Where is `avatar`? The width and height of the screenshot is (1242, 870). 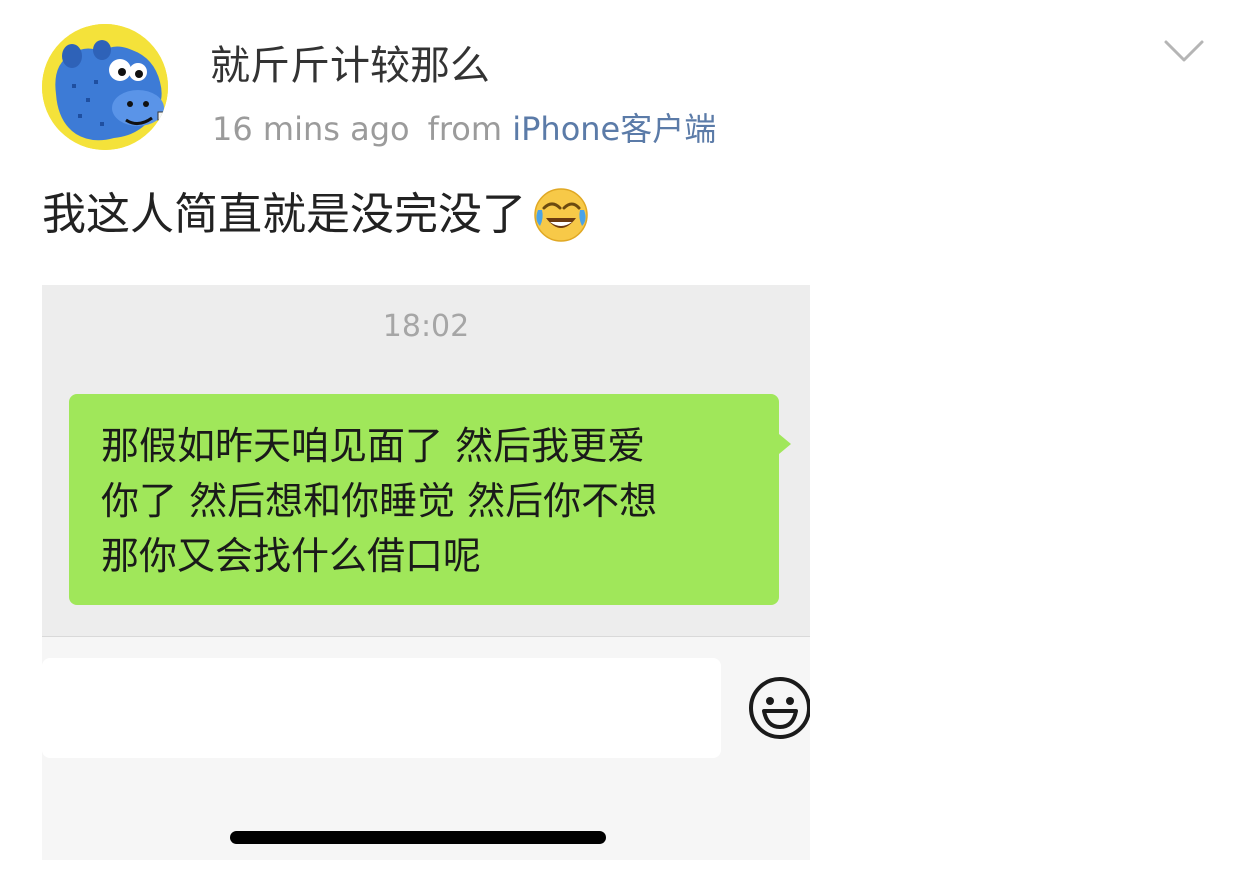 avatar is located at coordinates (105, 87).